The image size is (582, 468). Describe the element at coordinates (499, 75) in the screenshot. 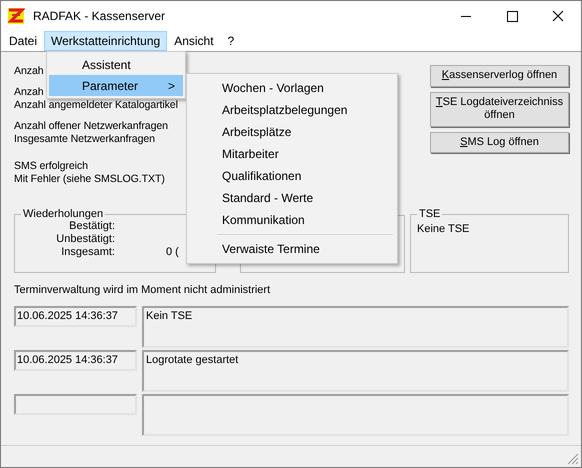

I see `action-button: Kassenserverlog öffnen` at that location.